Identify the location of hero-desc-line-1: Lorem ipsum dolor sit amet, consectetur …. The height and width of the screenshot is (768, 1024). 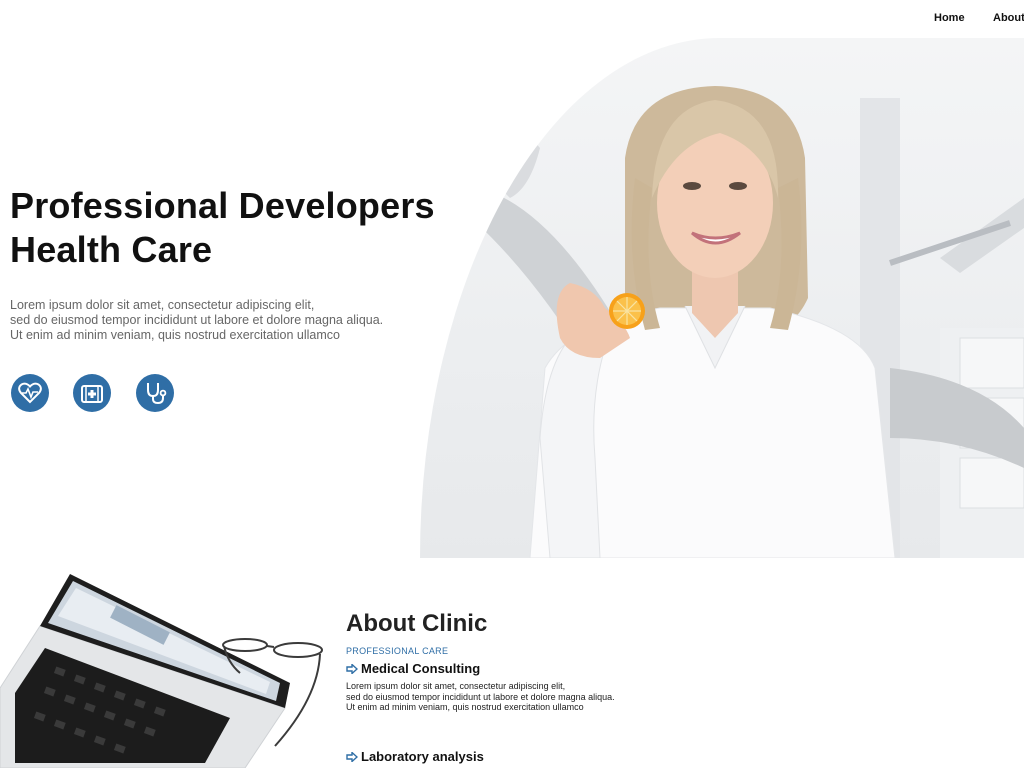
(162, 305).